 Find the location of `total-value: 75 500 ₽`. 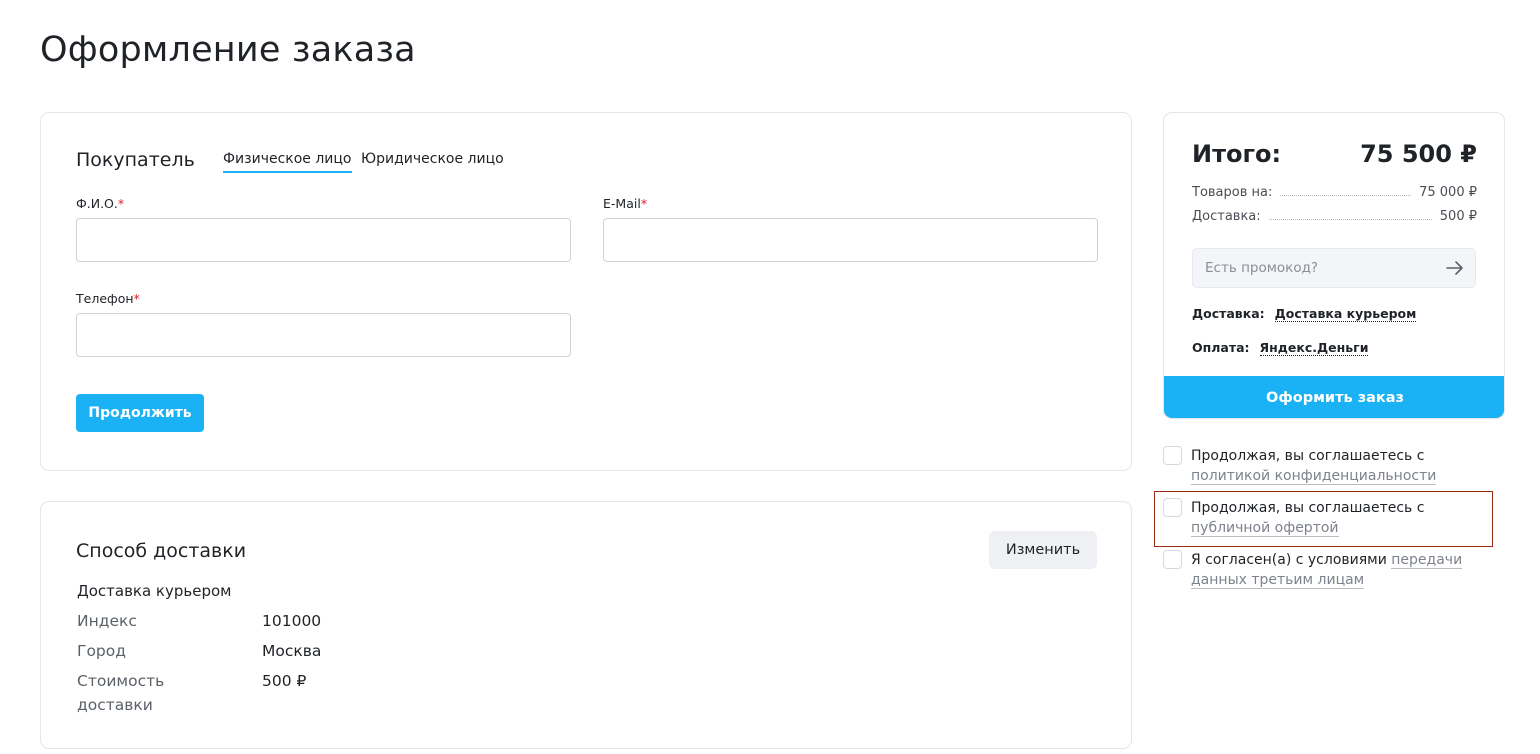

total-value: 75 500 ₽ is located at coordinates (1418, 154).